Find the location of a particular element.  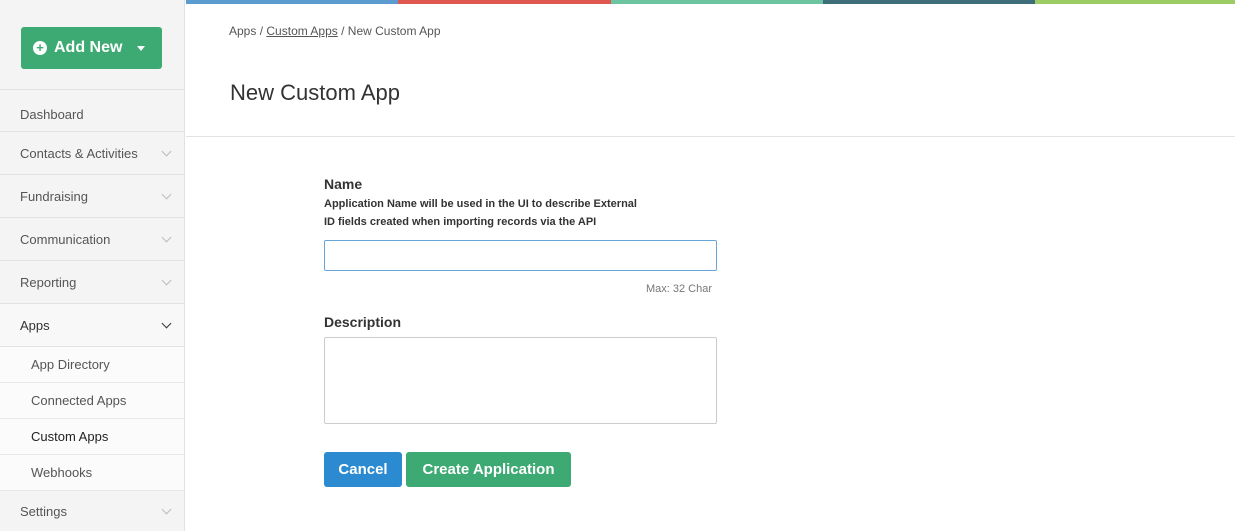

breadcrumb: Apps / Custom Apps / New Custom App is located at coordinates (335, 31).